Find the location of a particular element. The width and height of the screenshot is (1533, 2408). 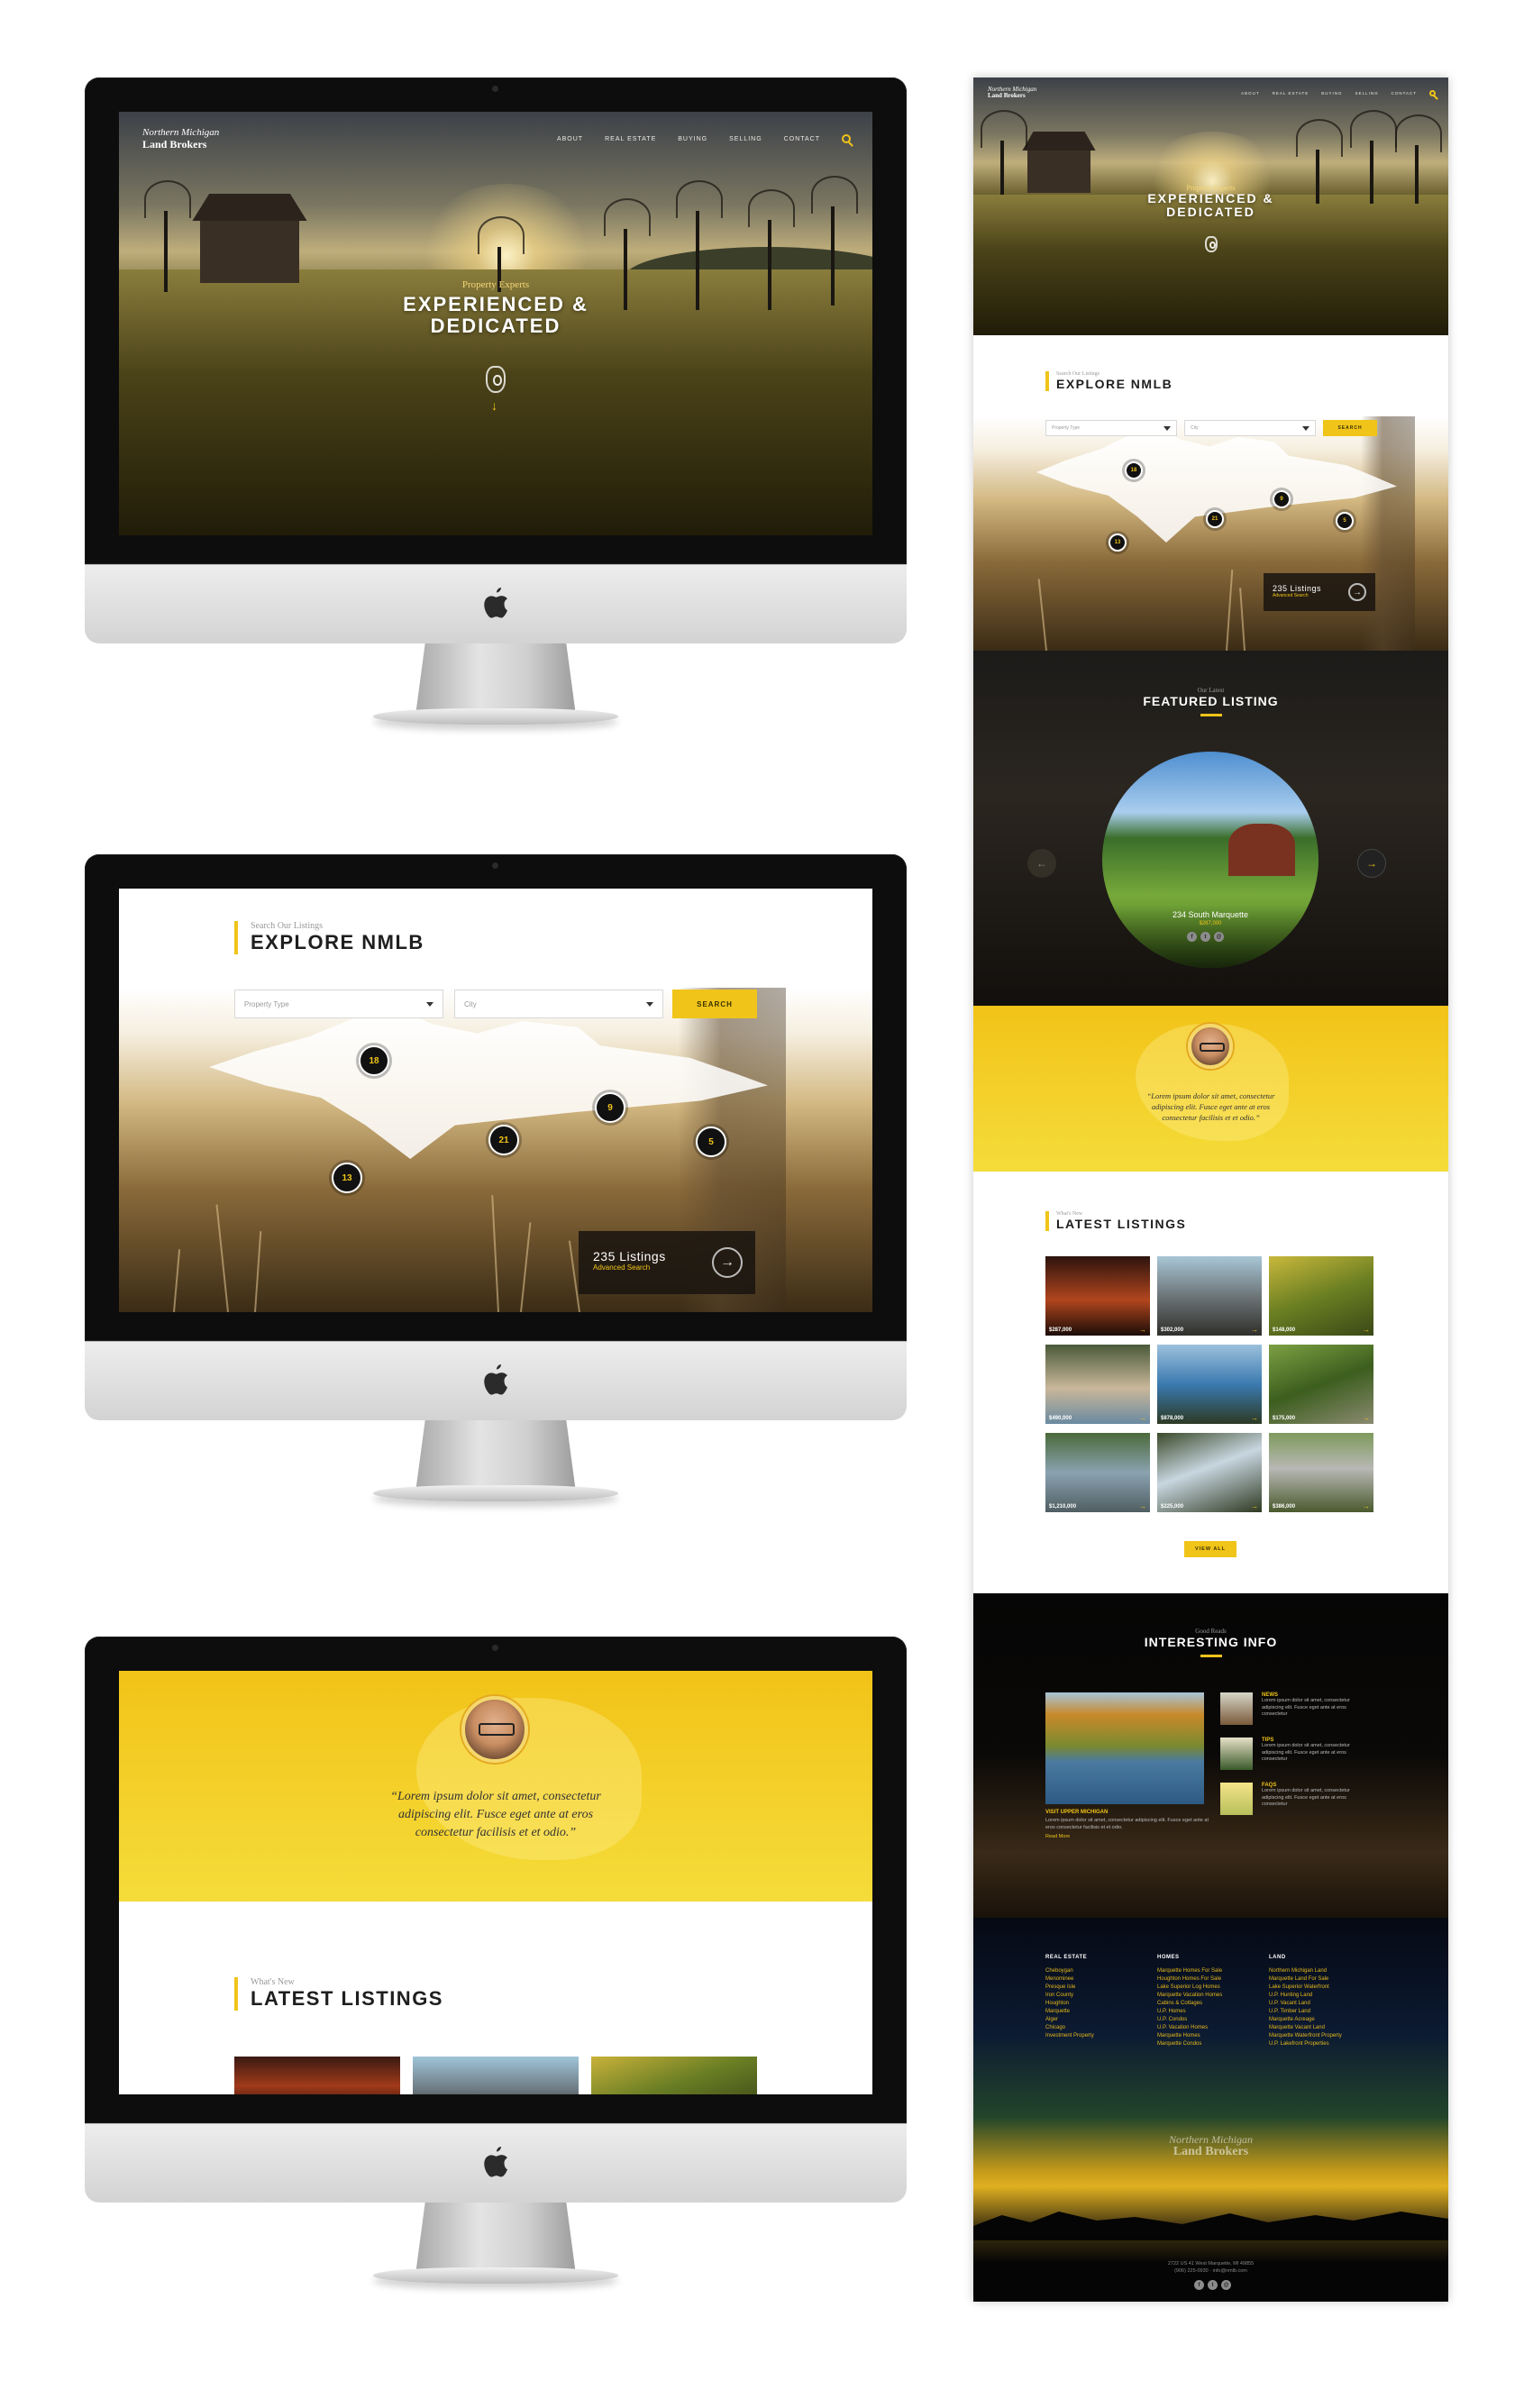

footer-link: U.P. Timber Land is located at coordinates (1305, 2012).